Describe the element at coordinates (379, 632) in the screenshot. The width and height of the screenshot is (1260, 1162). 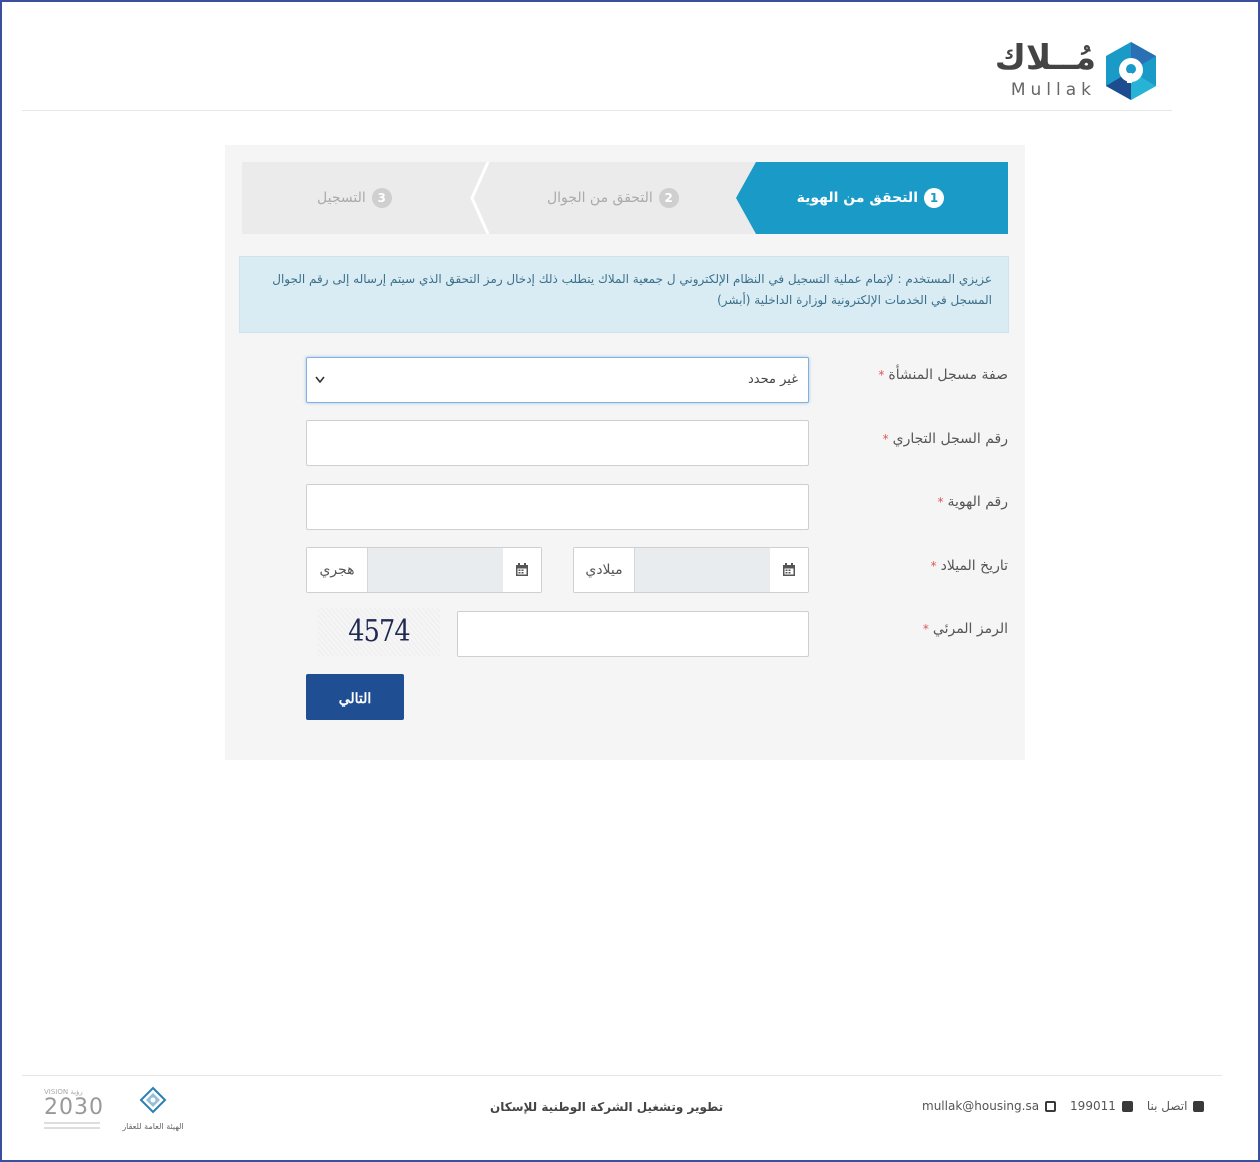
I see `captcha-image: 4574` at that location.